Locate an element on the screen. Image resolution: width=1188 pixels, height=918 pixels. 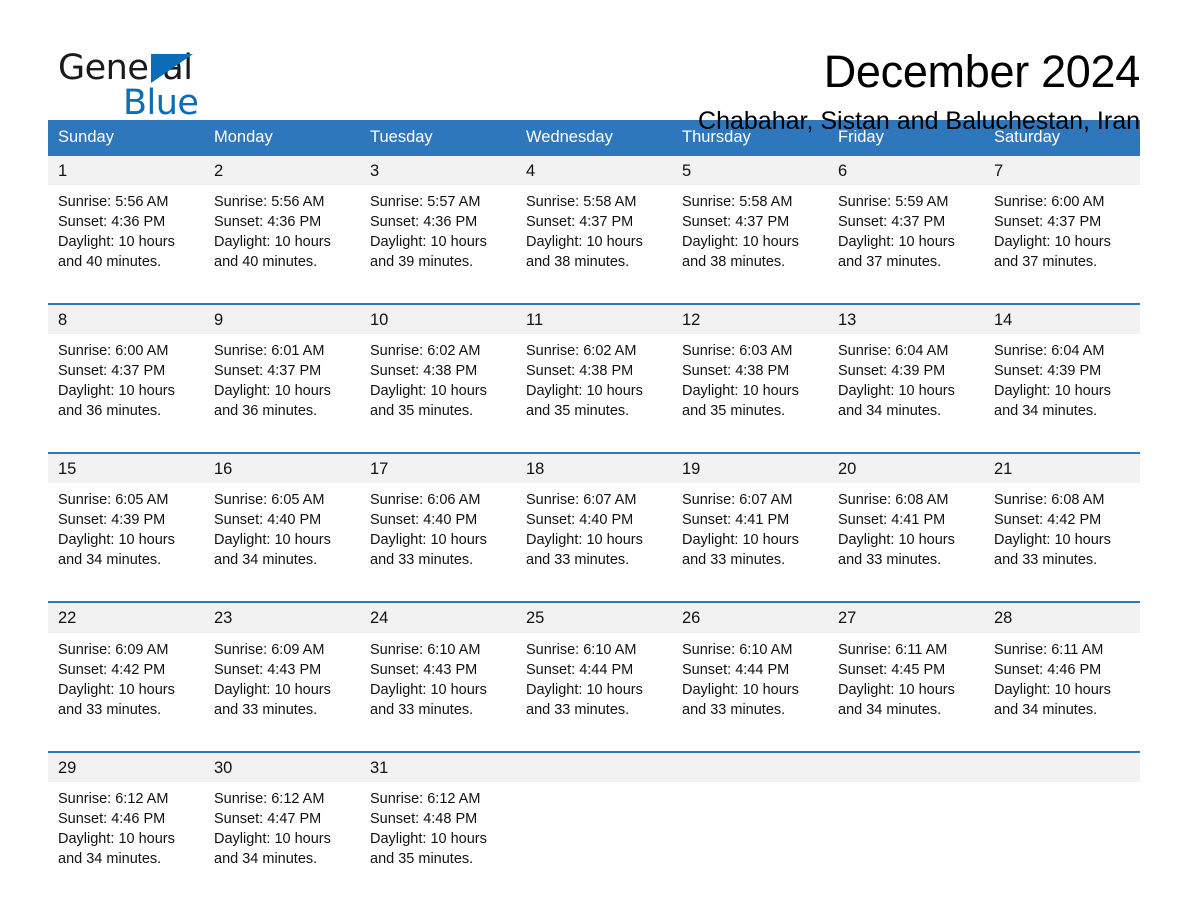
day-number: 18 is located at coordinates (594, 468).